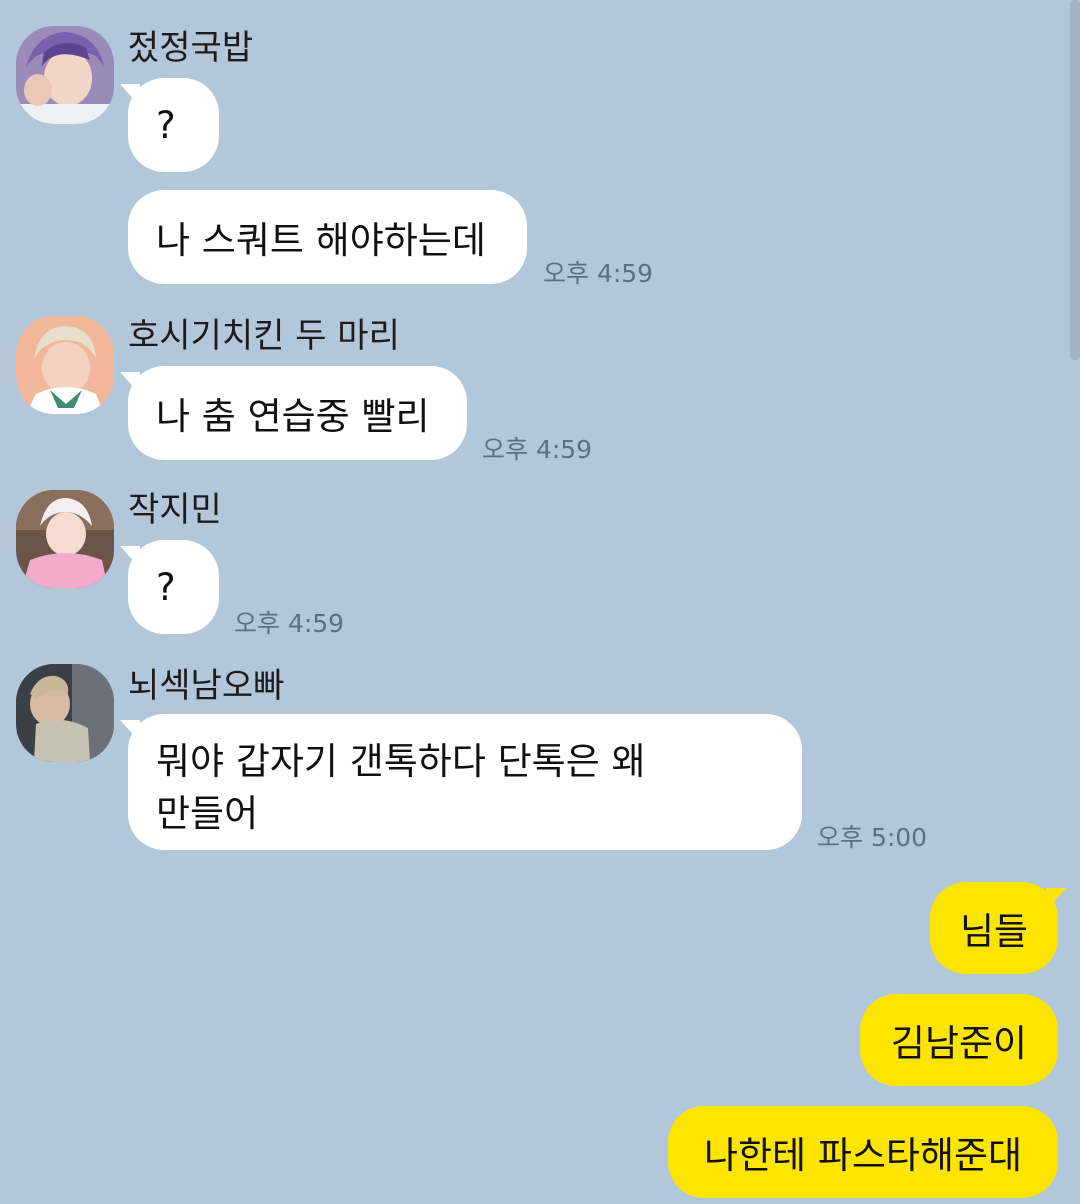 The width and height of the screenshot is (1080, 1204). Describe the element at coordinates (293, 416) in the screenshot. I see `message-text: 나 춤 연습중 빨리` at that location.